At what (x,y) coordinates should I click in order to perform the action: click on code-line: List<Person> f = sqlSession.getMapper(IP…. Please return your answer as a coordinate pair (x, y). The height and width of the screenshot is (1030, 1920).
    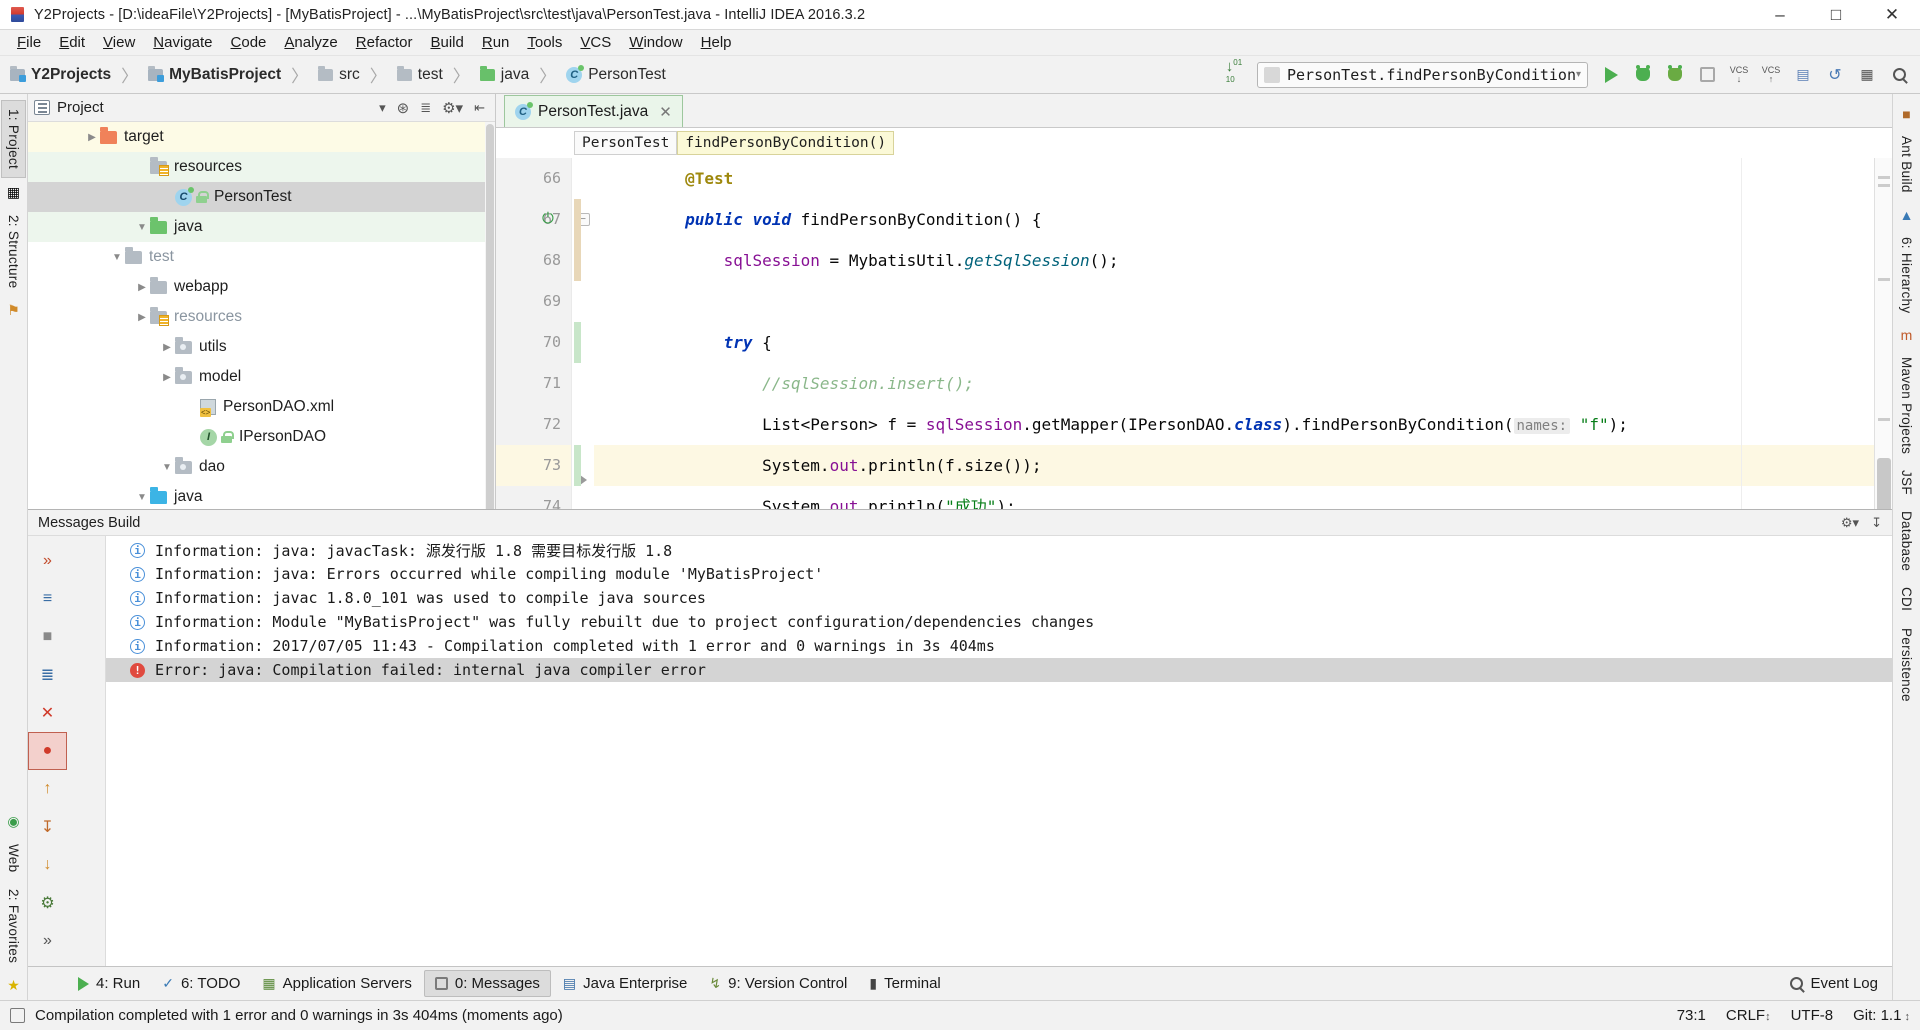
    Looking at the image, I should click on (1243, 424).